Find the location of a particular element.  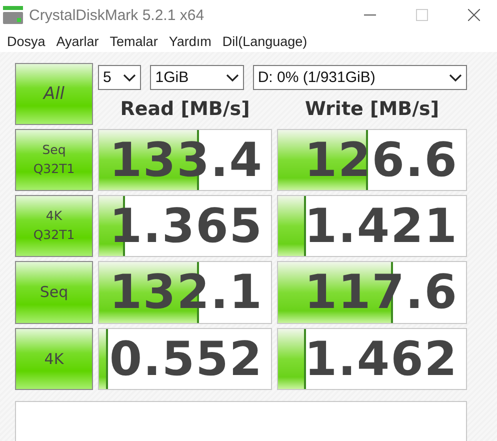

window-title: CrystalDiskMark 5.2.1 x64 is located at coordinates (117, 15).